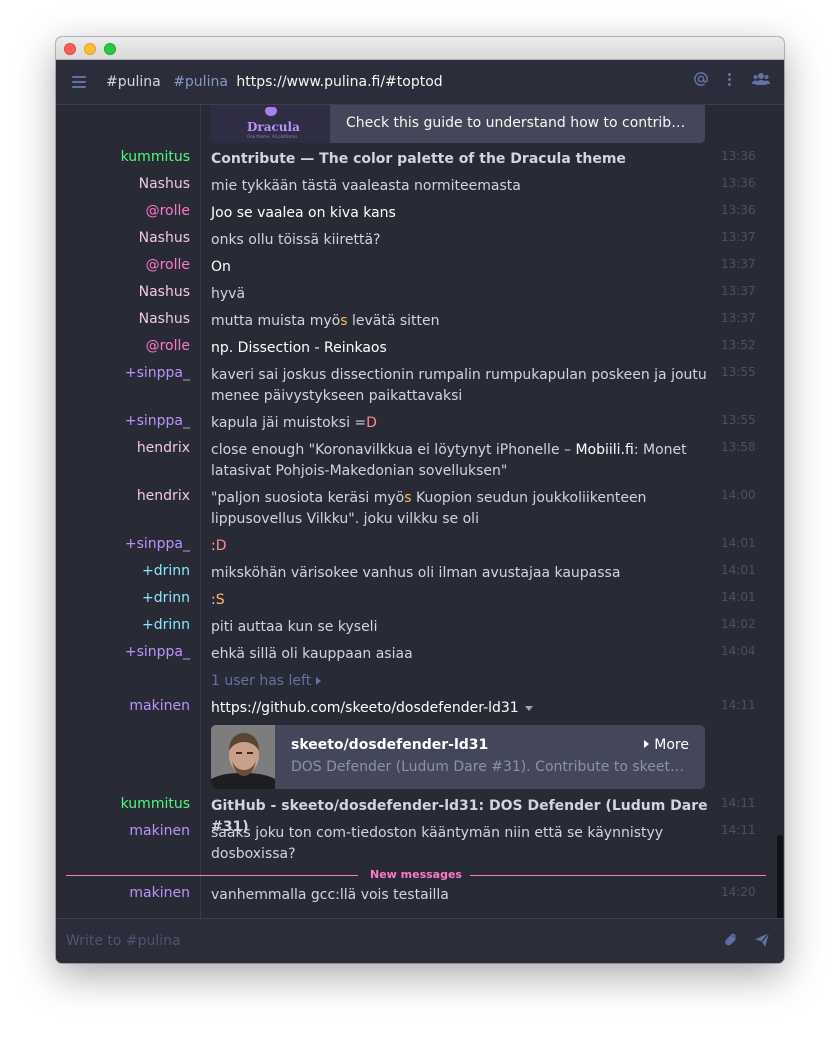 The height and width of the screenshot is (1038, 840). I want to click on users-icon, so click(761, 79).